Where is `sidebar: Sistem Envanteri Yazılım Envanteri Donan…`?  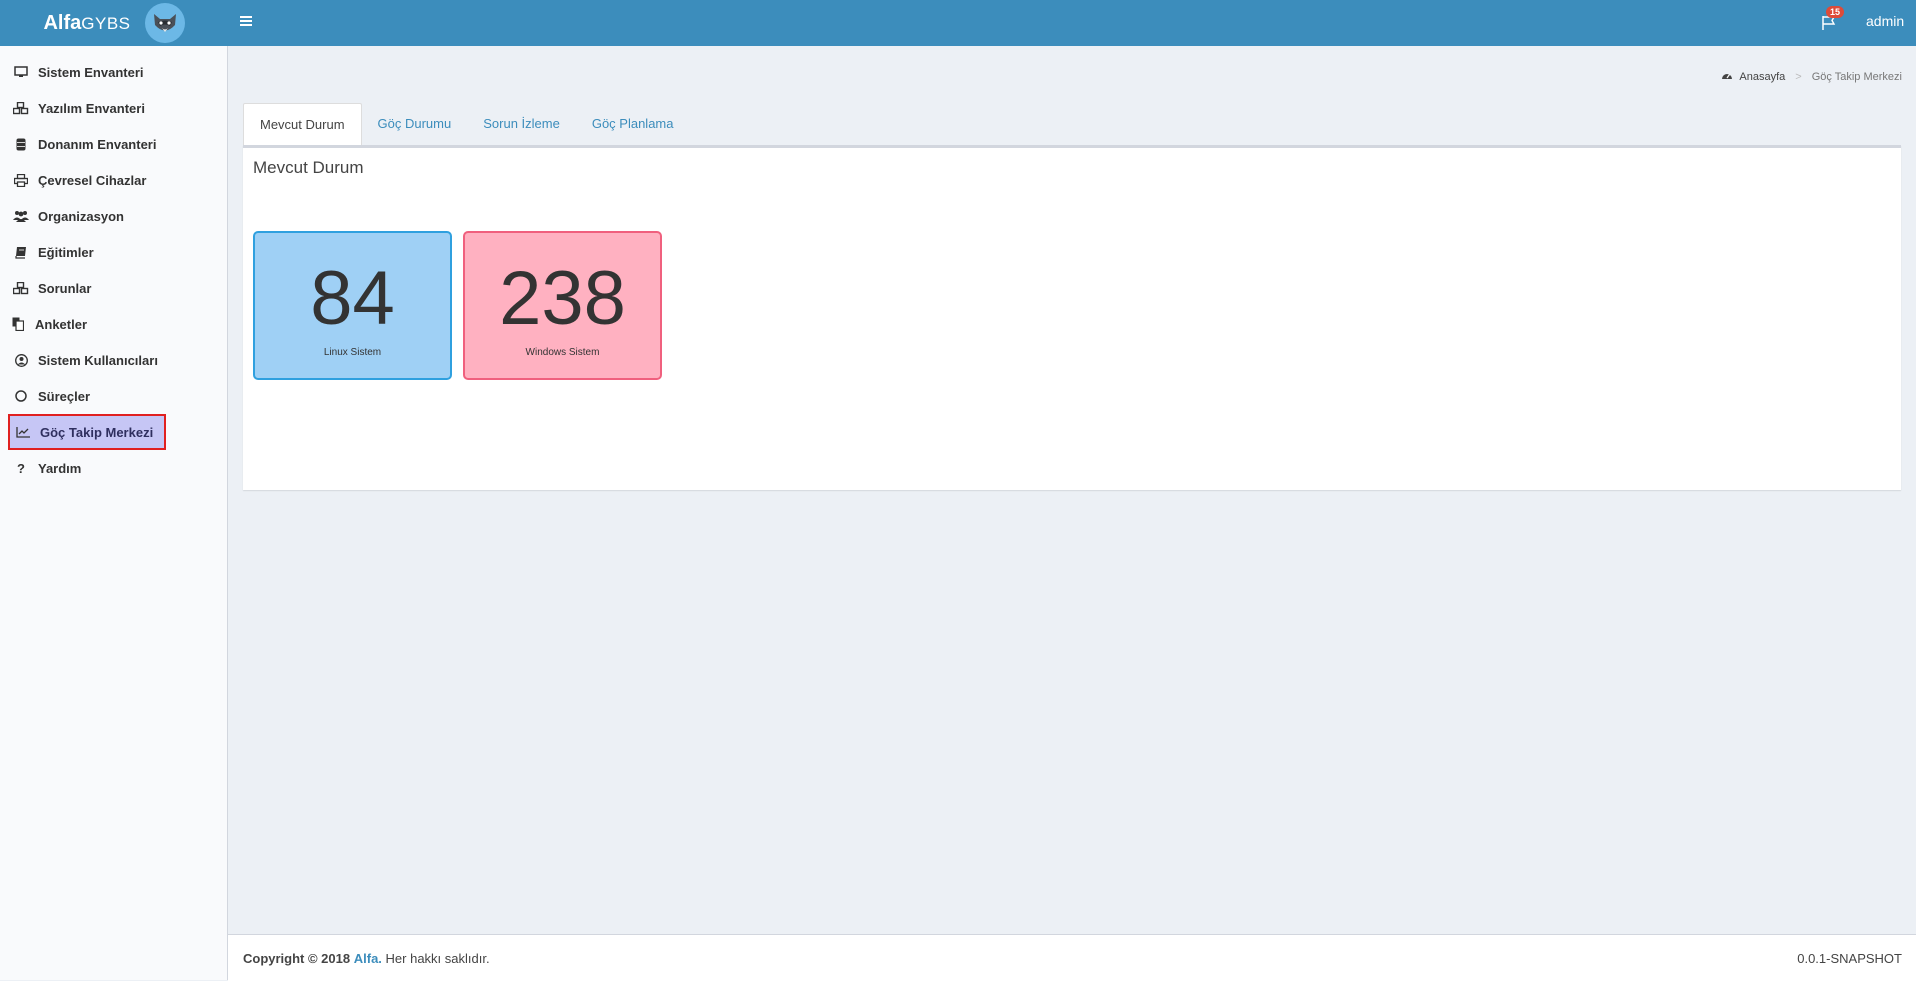 sidebar: Sistem Envanteri Yazılım Envanteri Donan… is located at coordinates (114, 513).